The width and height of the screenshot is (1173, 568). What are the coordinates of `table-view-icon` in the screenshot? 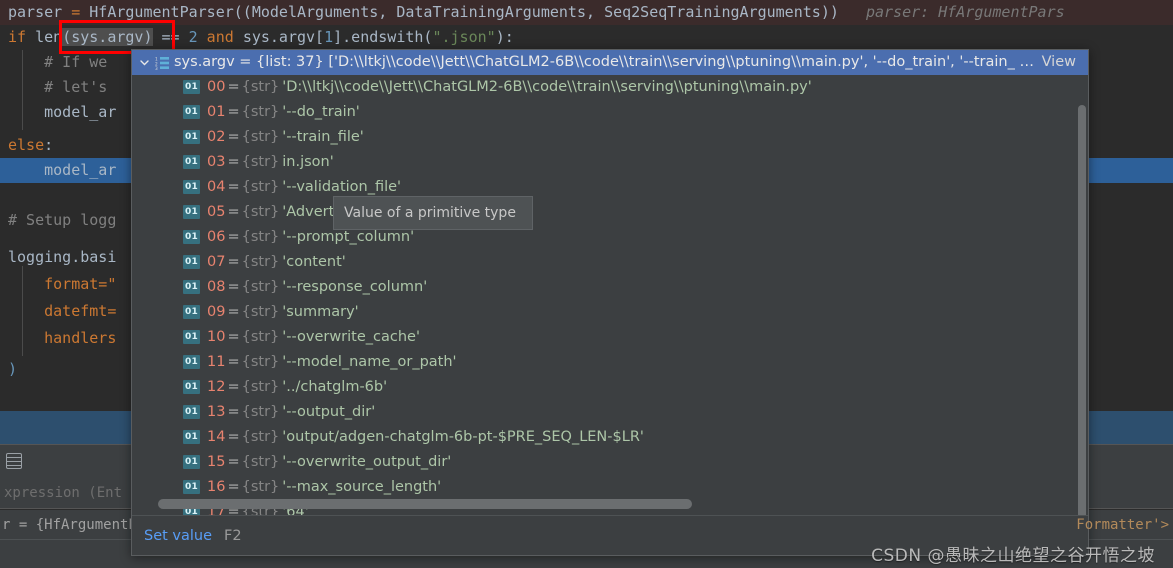 It's located at (14, 461).